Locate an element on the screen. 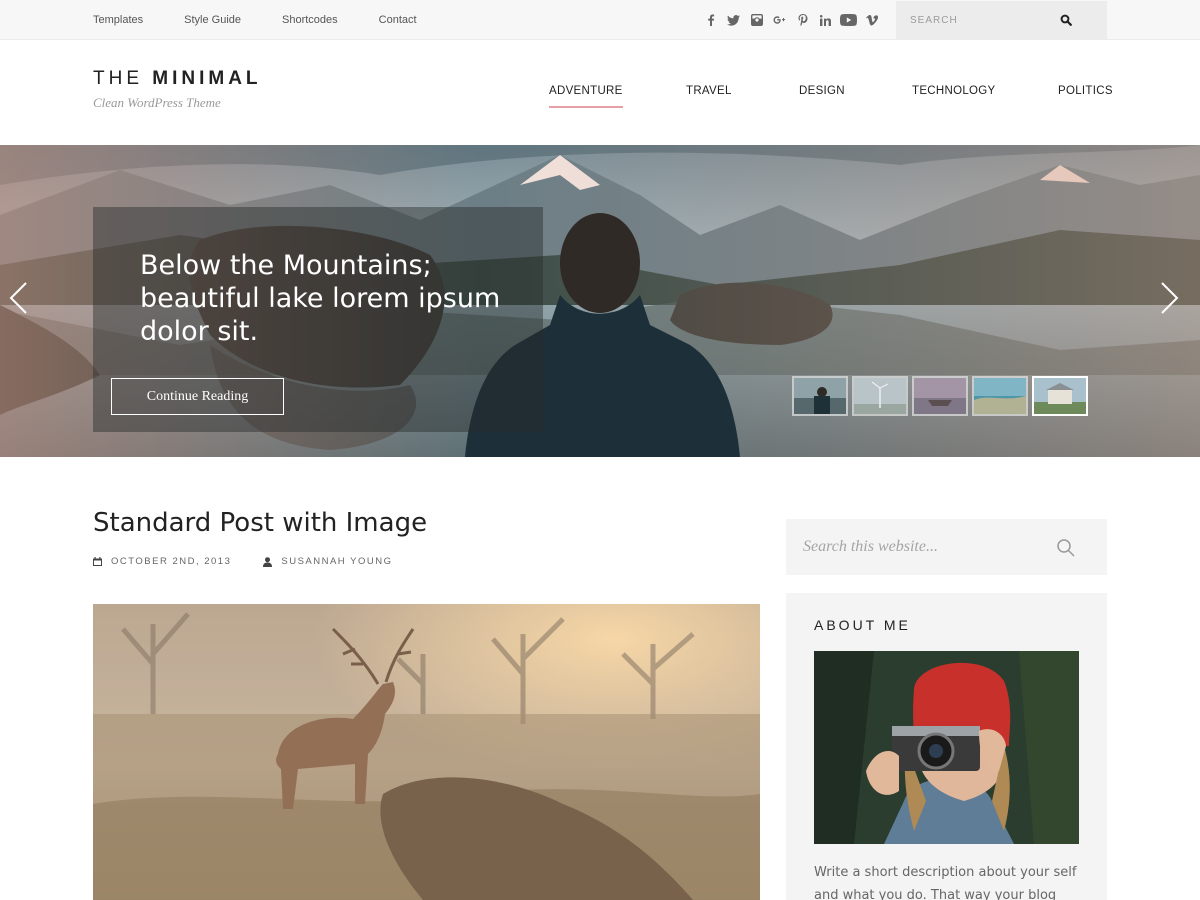  top-search is located at coordinates (1001, 20).